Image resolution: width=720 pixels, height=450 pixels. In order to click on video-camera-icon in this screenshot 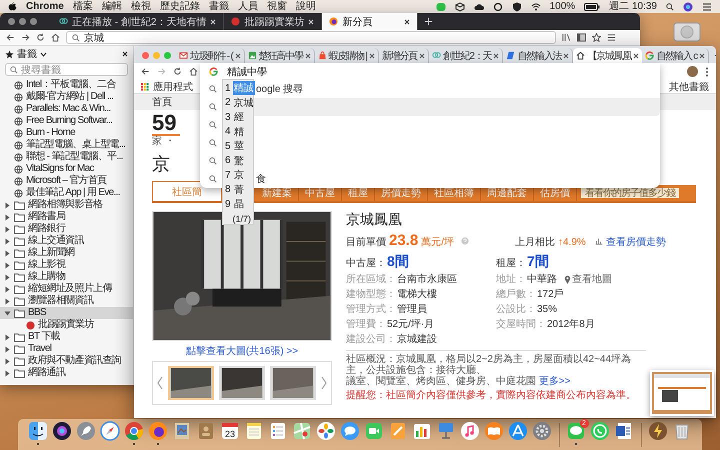, I will do `click(374, 431)`.